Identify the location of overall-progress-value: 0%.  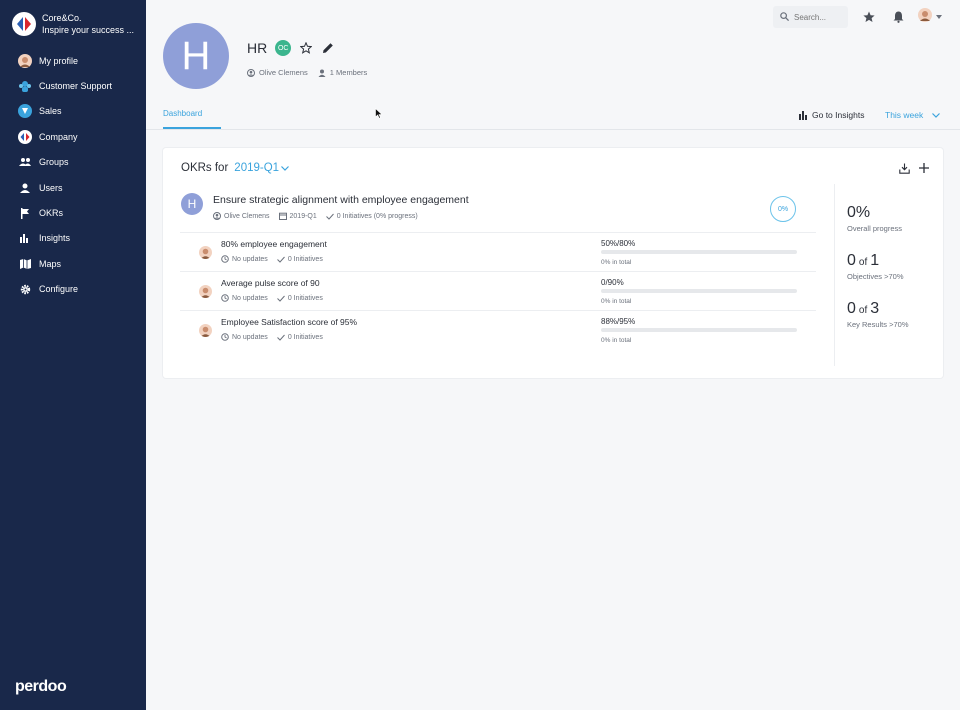
(859, 212).